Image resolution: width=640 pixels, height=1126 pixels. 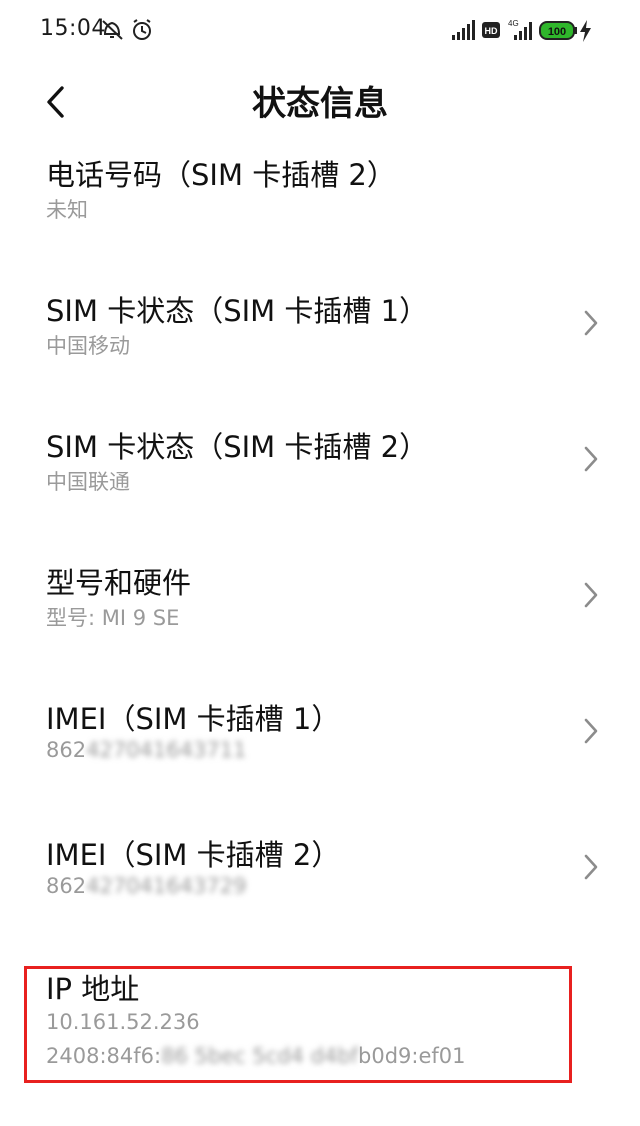 What do you see at coordinates (119, 583) in the screenshot?
I see `item-title: 型号和硬件` at bounding box center [119, 583].